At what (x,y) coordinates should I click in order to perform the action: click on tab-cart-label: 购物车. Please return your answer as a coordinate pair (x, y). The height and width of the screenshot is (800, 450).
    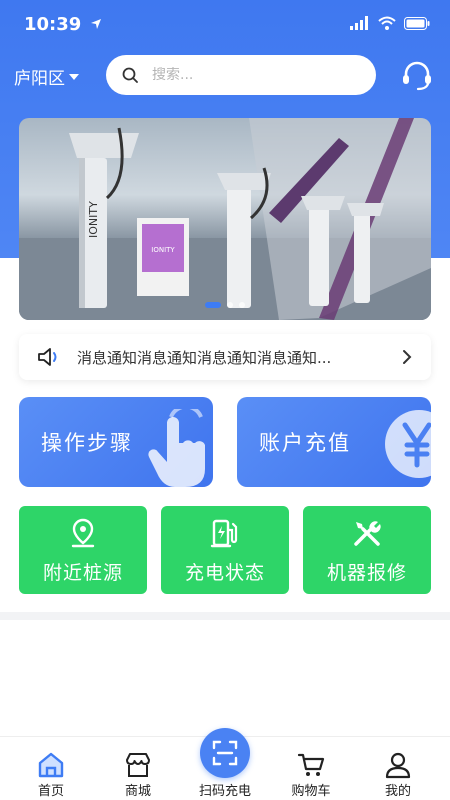
    Looking at the image, I should click on (311, 791).